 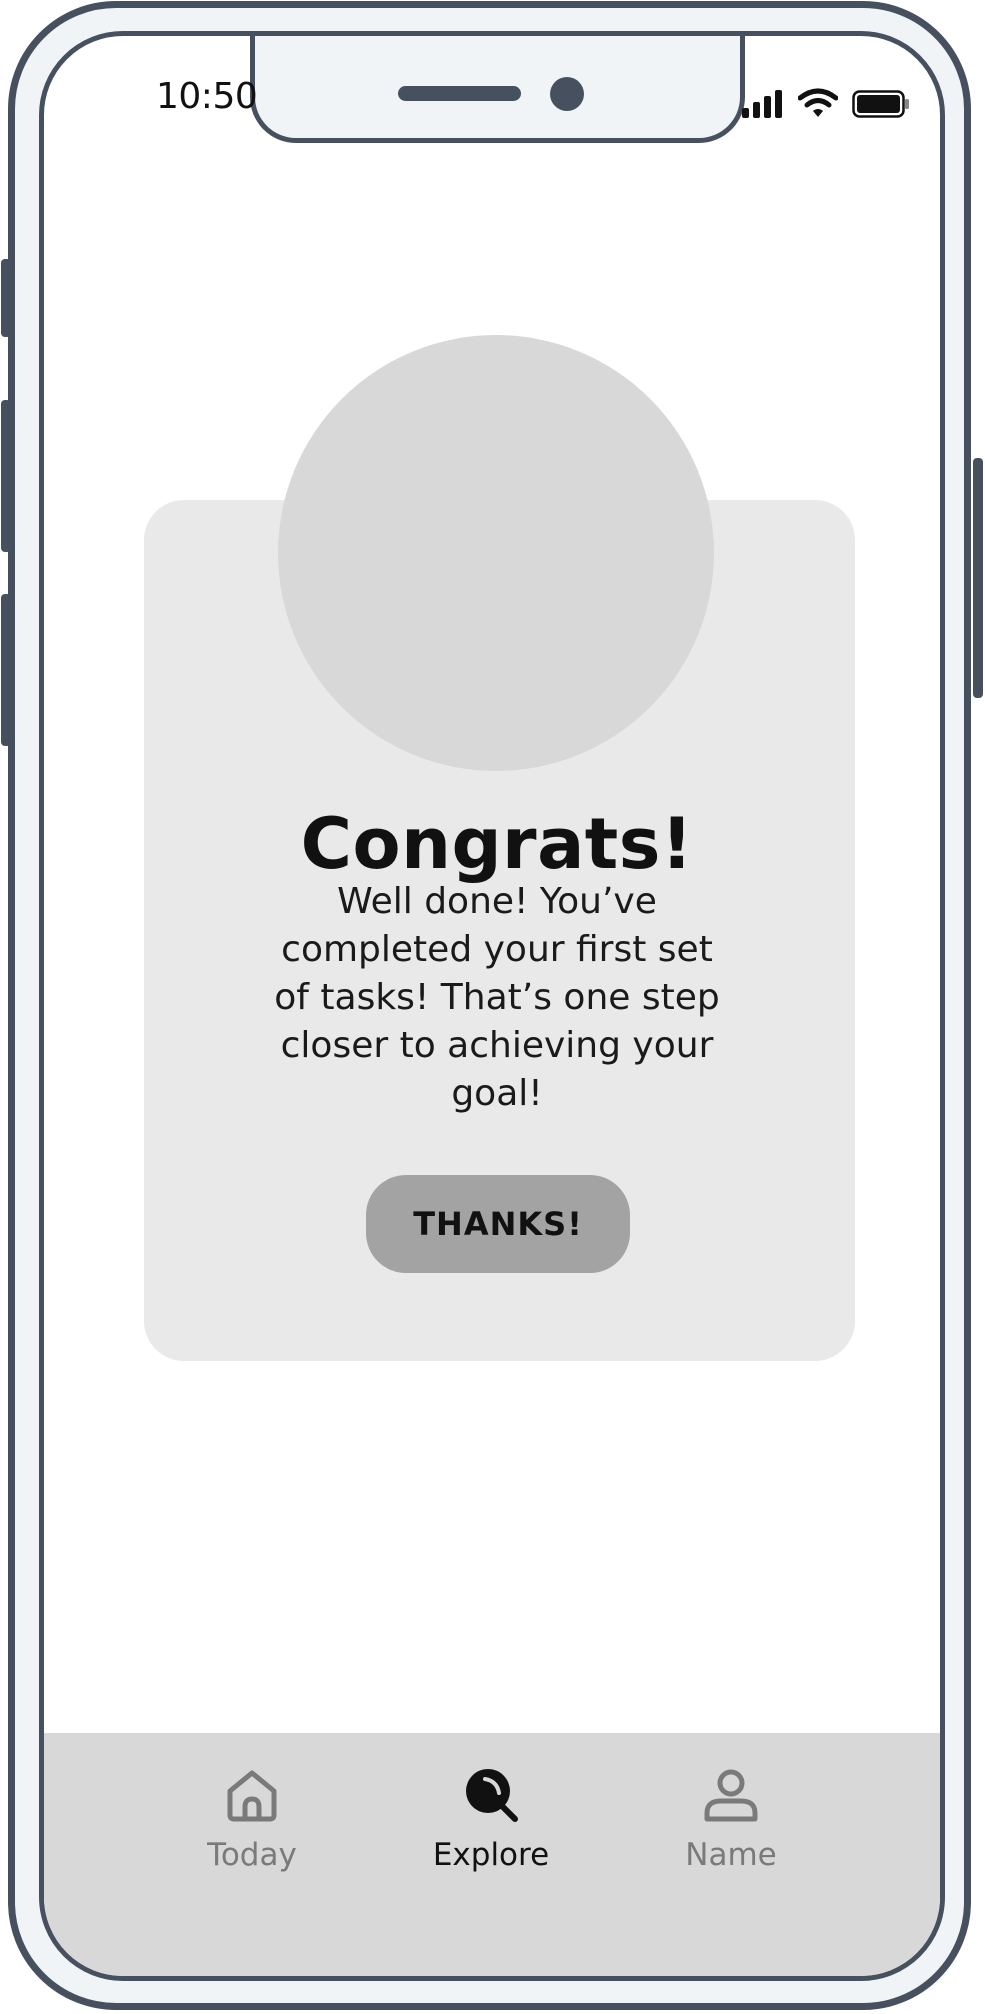 I want to click on home-icon, so click(x=252, y=1796).